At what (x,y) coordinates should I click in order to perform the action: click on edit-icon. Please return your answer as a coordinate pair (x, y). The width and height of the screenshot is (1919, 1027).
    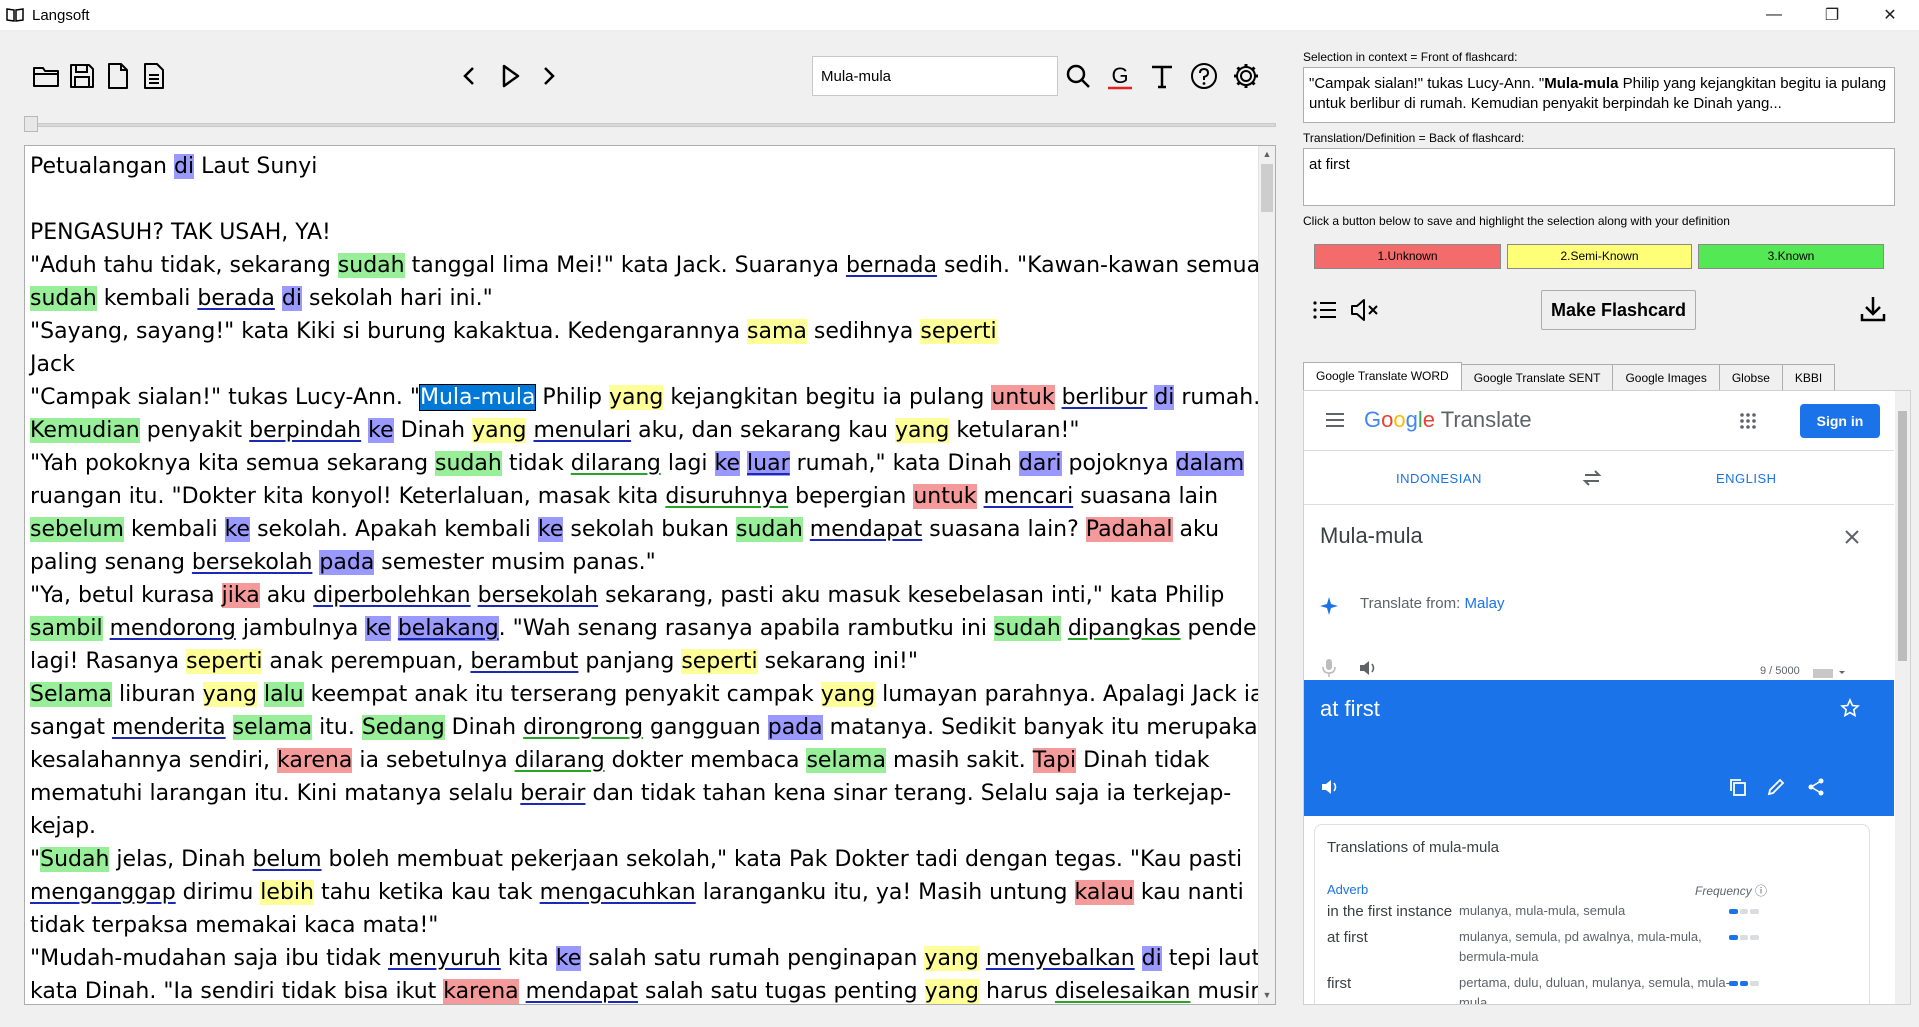
    Looking at the image, I should click on (1776, 787).